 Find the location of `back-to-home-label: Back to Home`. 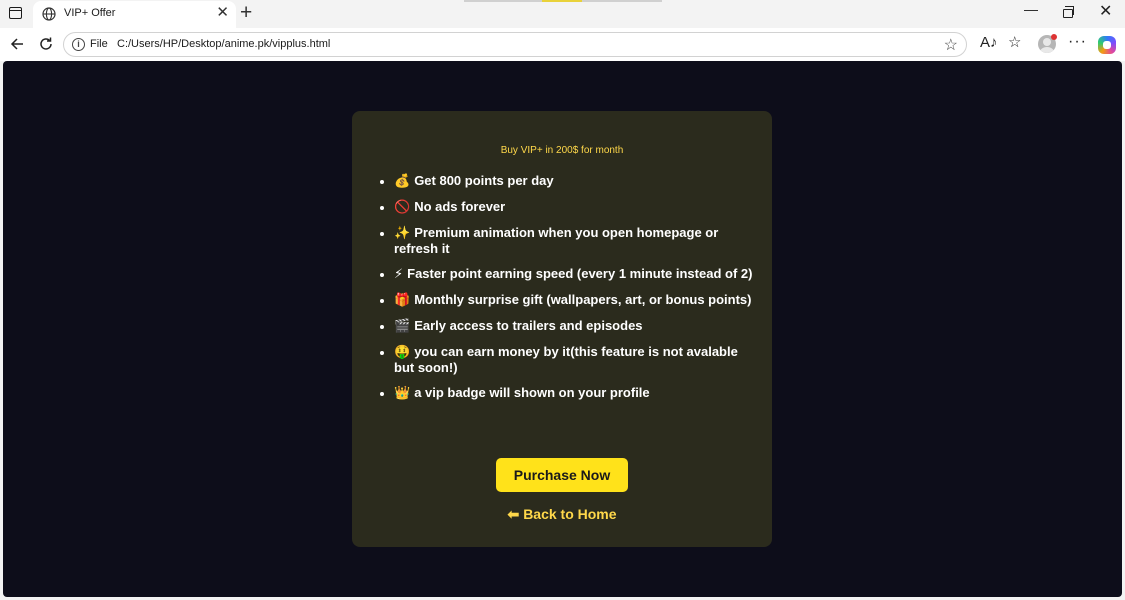

back-to-home-label: Back to Home is located at coordinates (570, 514).